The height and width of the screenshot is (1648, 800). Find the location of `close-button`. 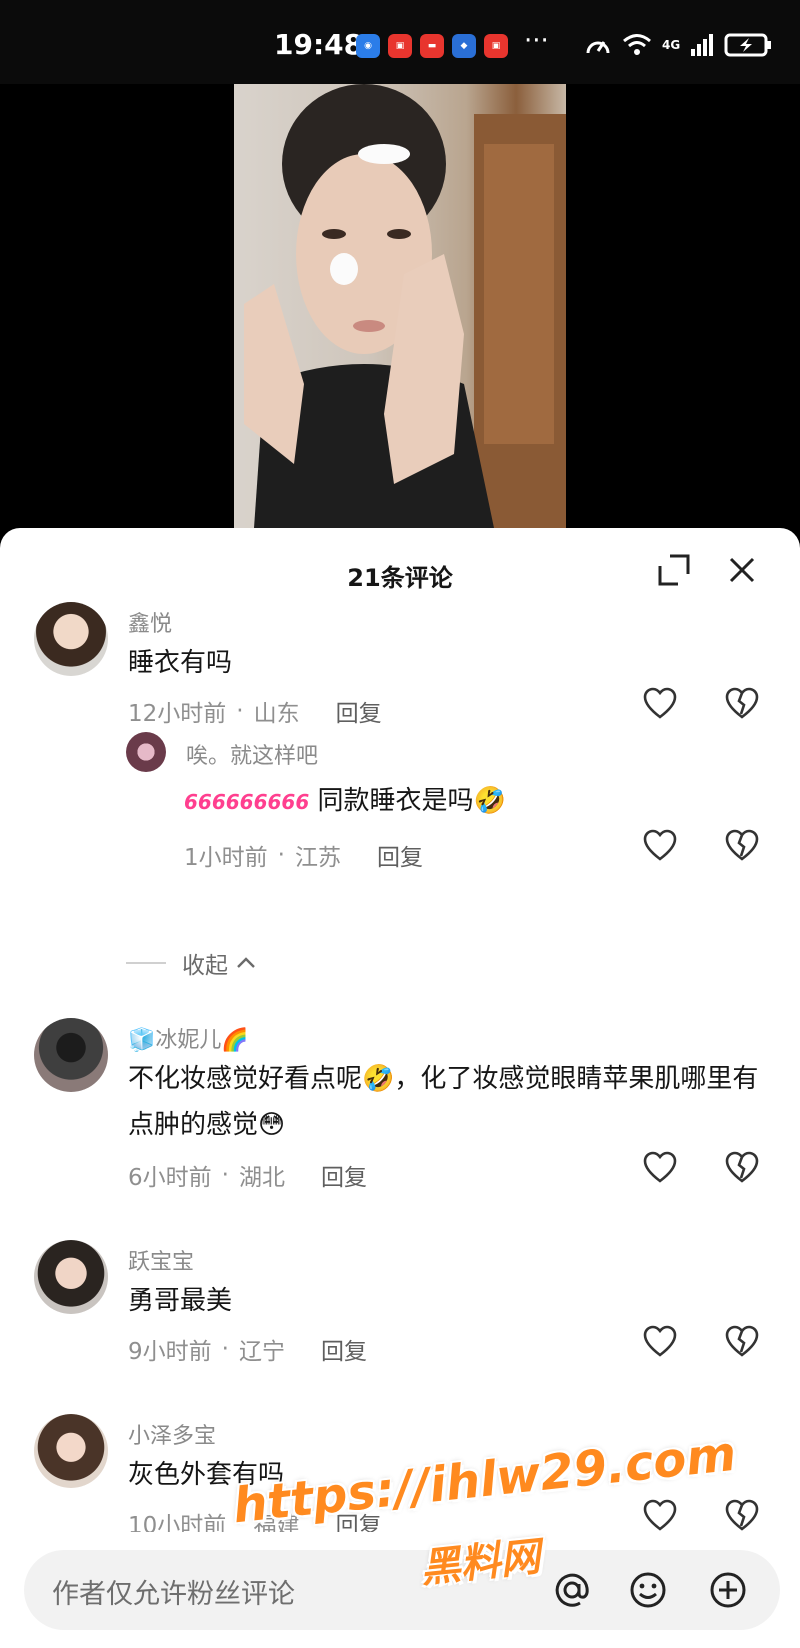

close-button is located at coordinates (742, 570).